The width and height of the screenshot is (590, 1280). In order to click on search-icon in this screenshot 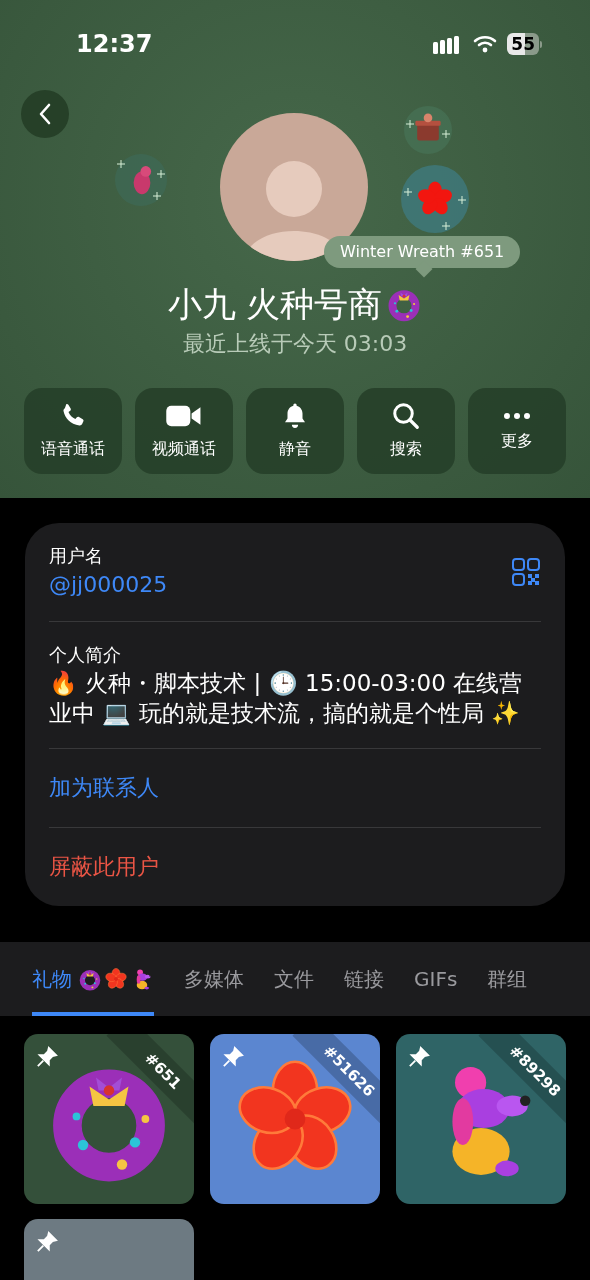, I will do `click(406, 416)`.